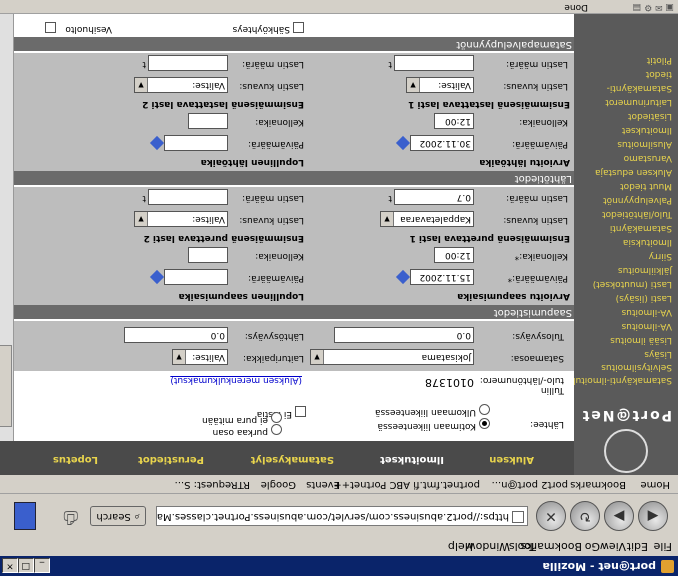 Image resolution: width=678 pixels, height=576 pixels. I want to click on bookmark-portnet-fmt: portnet.fmt.fi, so click(446, 484).